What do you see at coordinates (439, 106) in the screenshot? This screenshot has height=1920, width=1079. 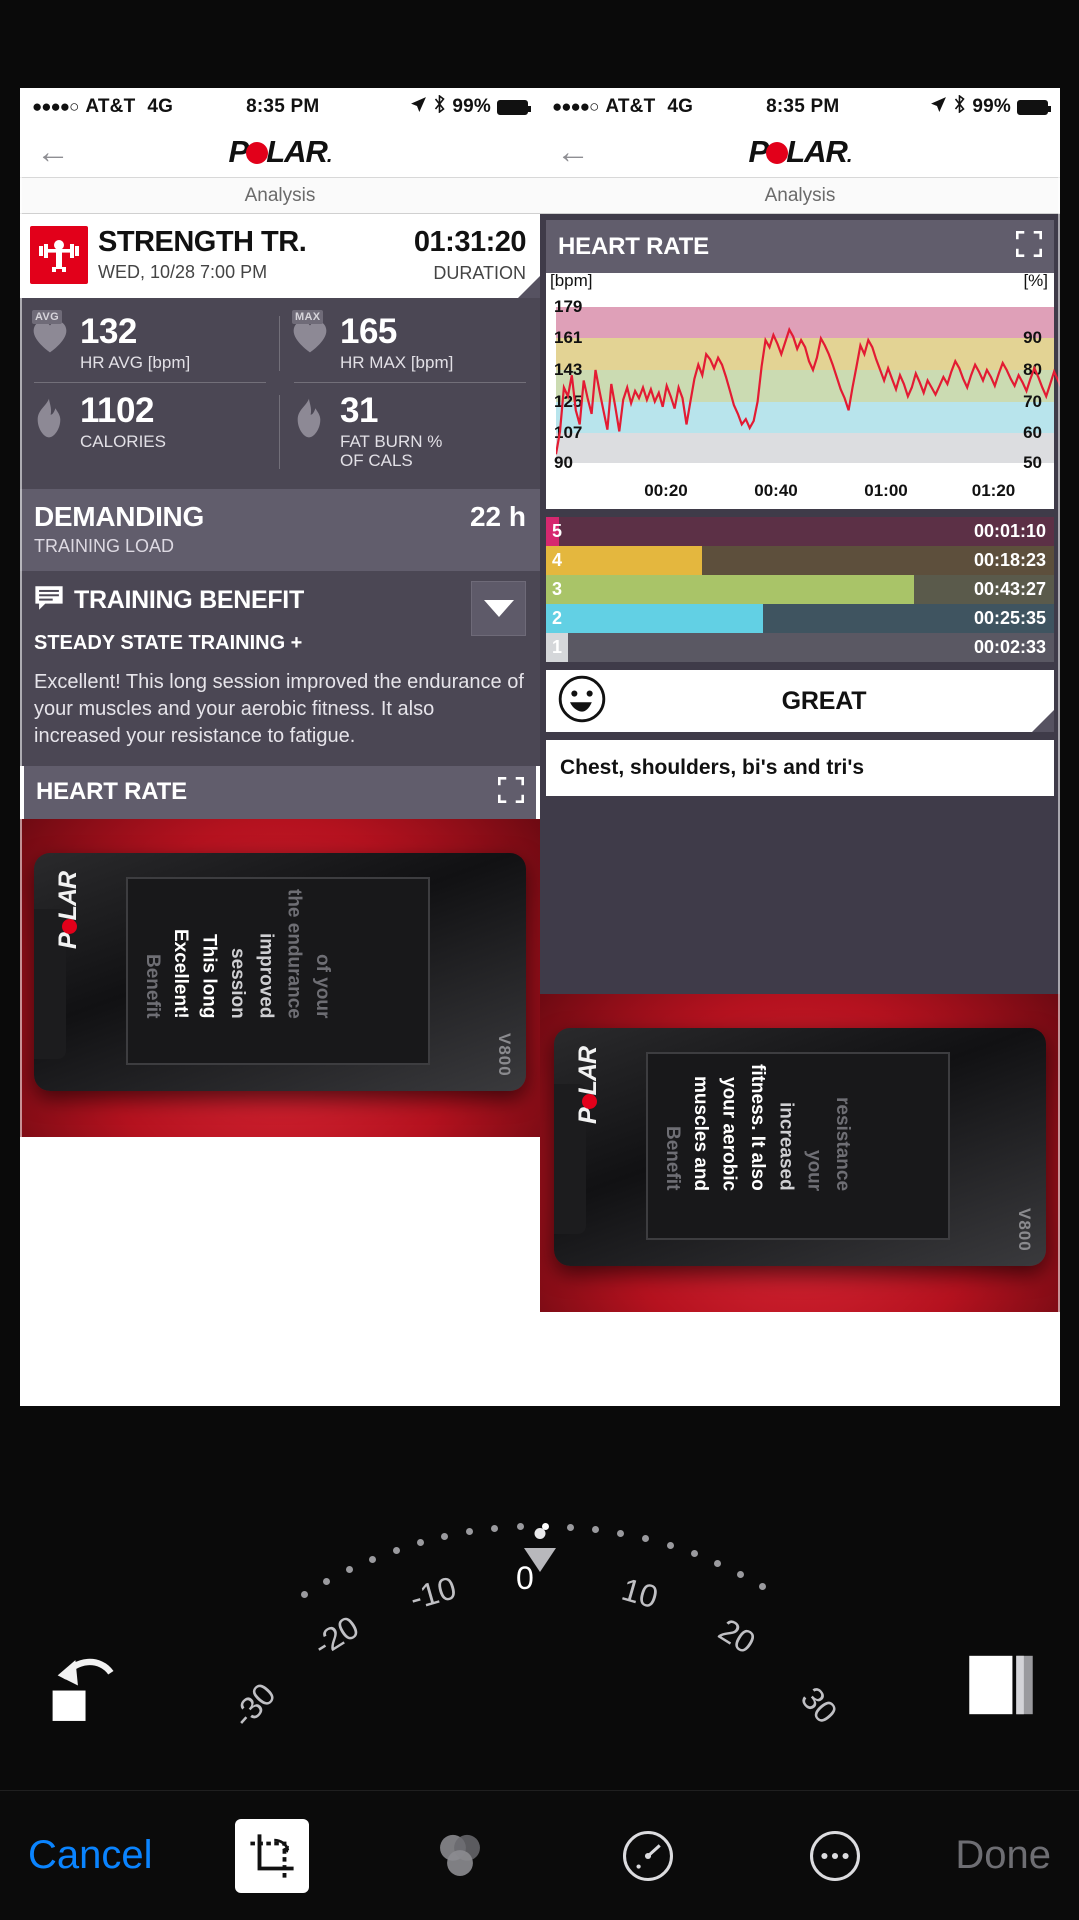 I see `bluetooth-icon` at bounding box center [439, 106].